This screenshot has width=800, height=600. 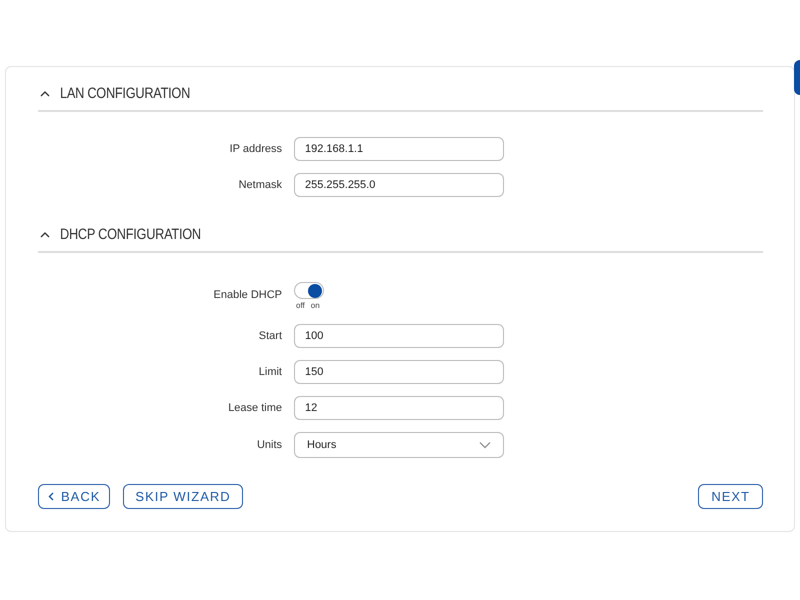 I want to click on field-label: Limit, so click(x=270, y=372).